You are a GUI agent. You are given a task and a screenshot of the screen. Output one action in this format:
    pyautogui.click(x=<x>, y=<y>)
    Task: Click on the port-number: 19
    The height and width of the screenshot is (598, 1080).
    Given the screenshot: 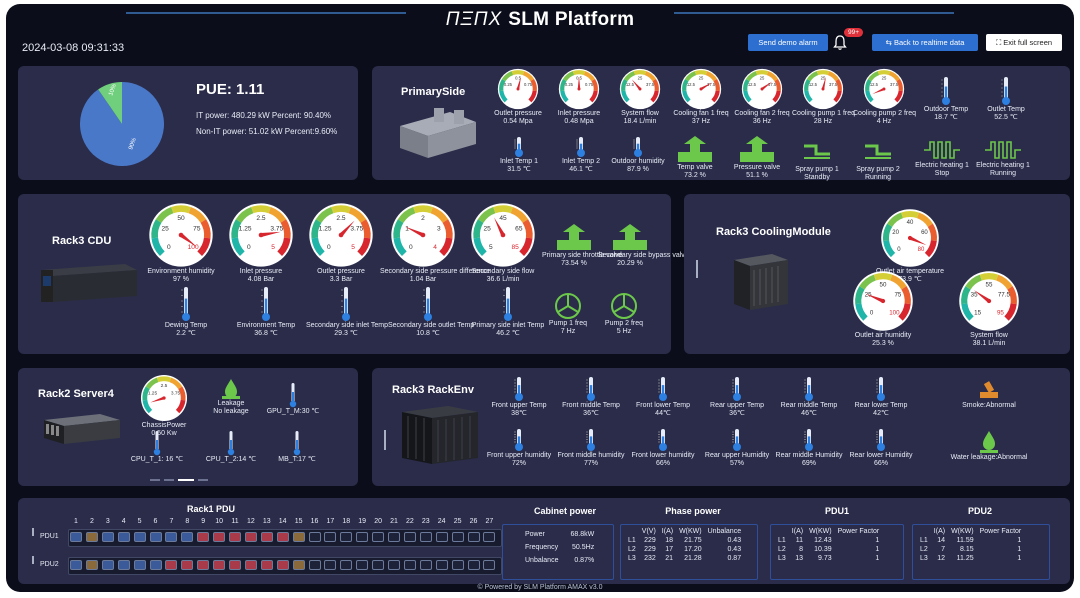 What is the action you would take?
    pyautogui.click(x=362, y=521)
    